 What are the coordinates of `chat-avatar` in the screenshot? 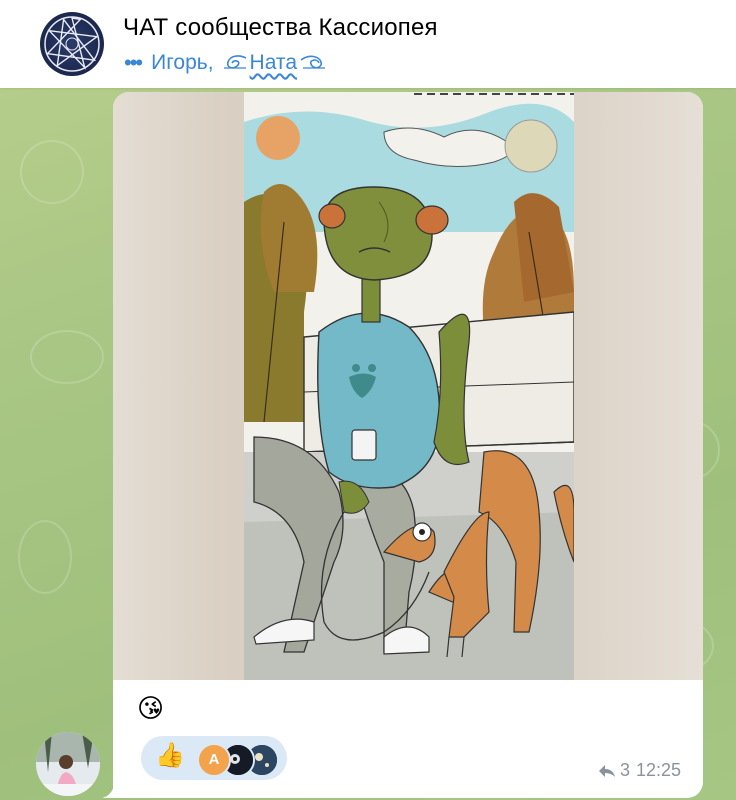 It's located at (72, 44).